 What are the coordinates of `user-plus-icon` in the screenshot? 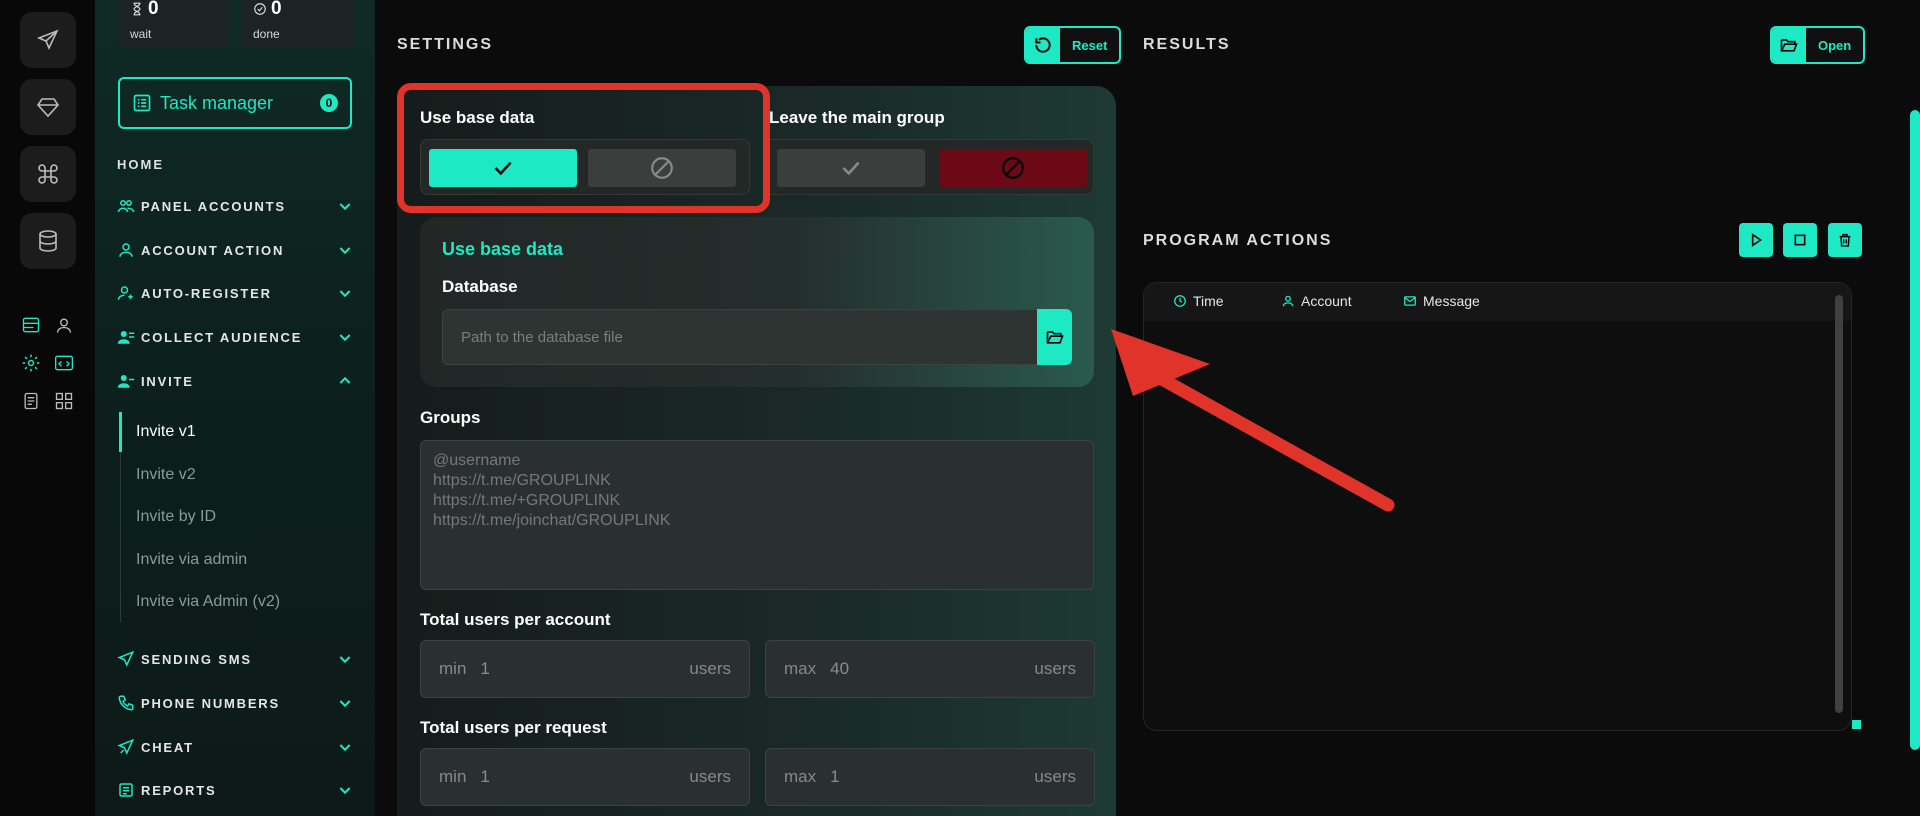 It's located at (125, 293).